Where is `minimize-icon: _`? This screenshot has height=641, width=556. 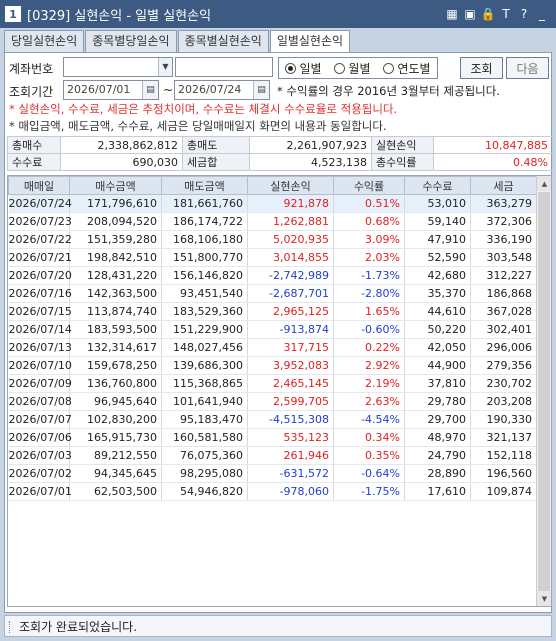
minimize-icon: _ is located at coordinates (542, 13).